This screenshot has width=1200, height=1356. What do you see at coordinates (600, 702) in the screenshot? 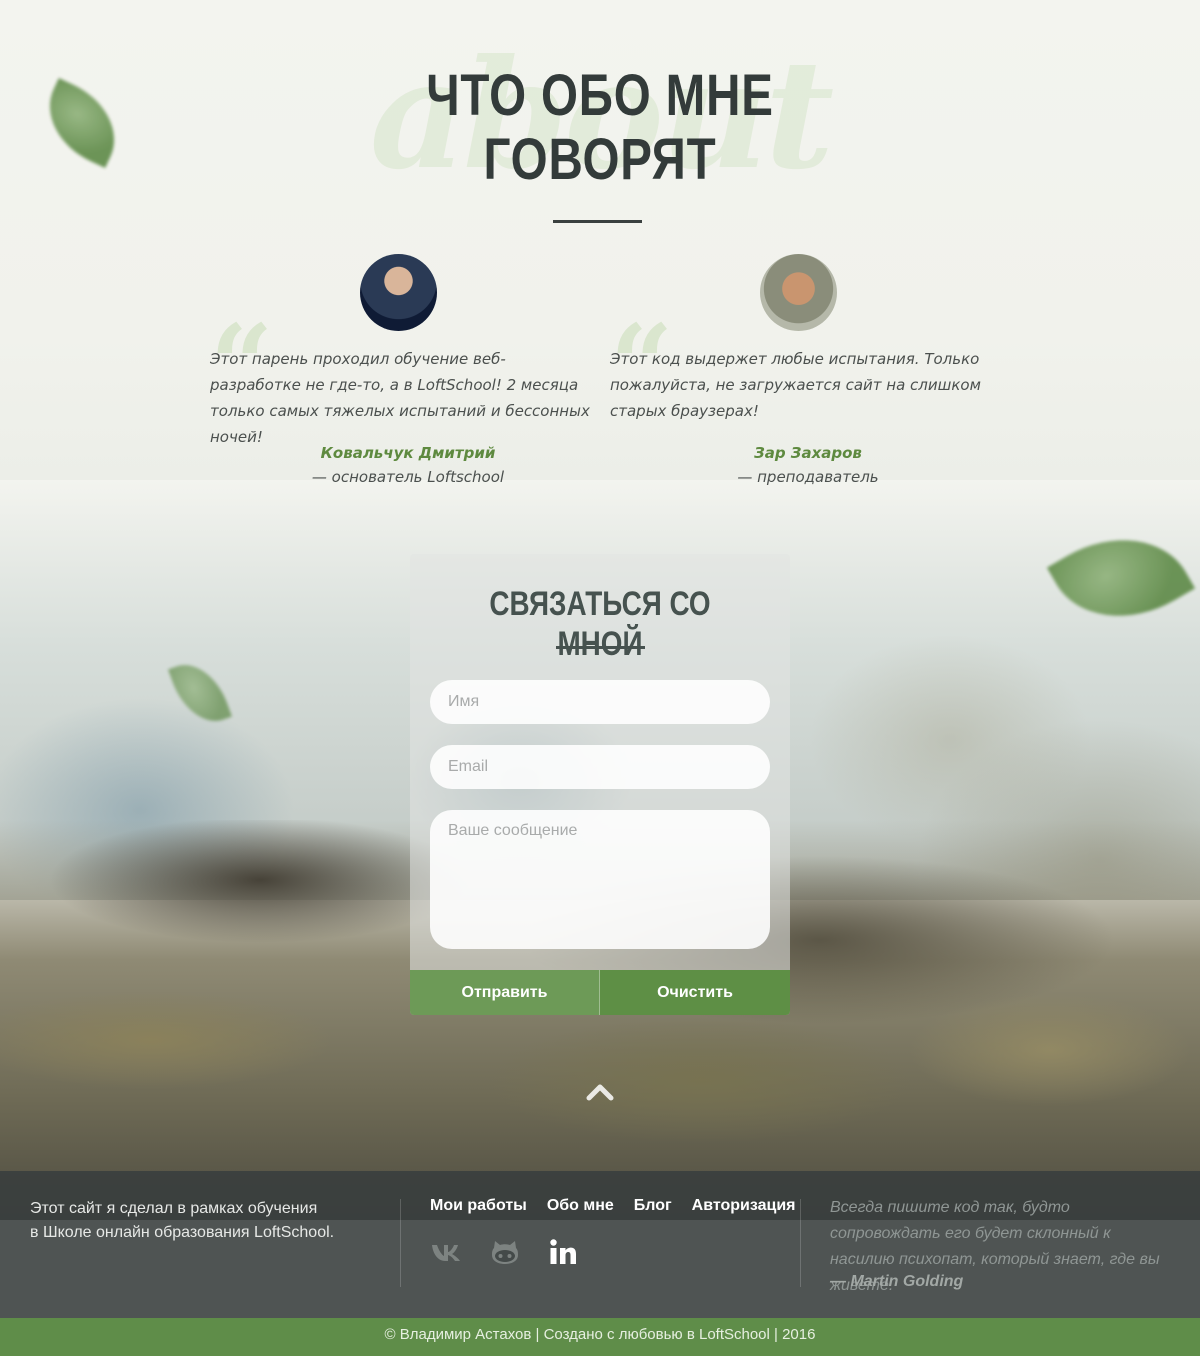
I see `name-input` at bounding box center [600, 702].